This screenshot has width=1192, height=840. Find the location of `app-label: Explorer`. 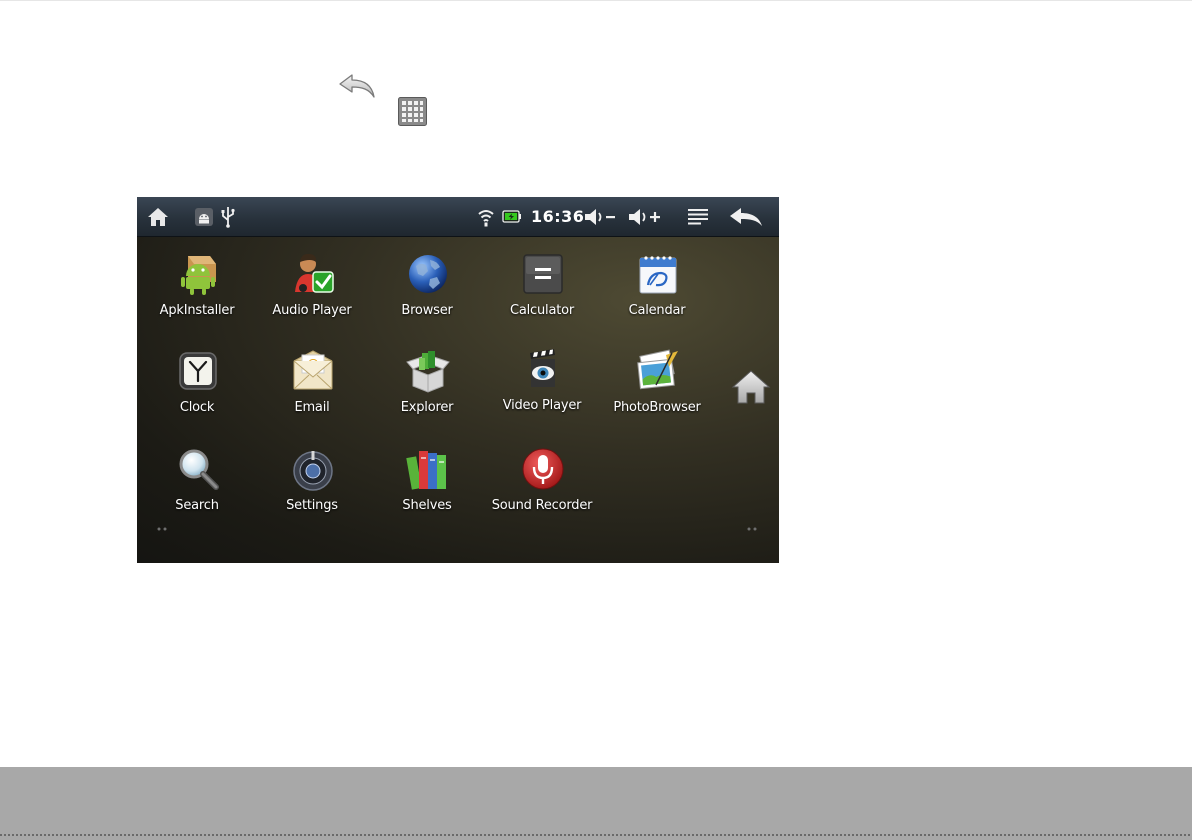

app-label: Explorer is located at coordinates (427, 407).